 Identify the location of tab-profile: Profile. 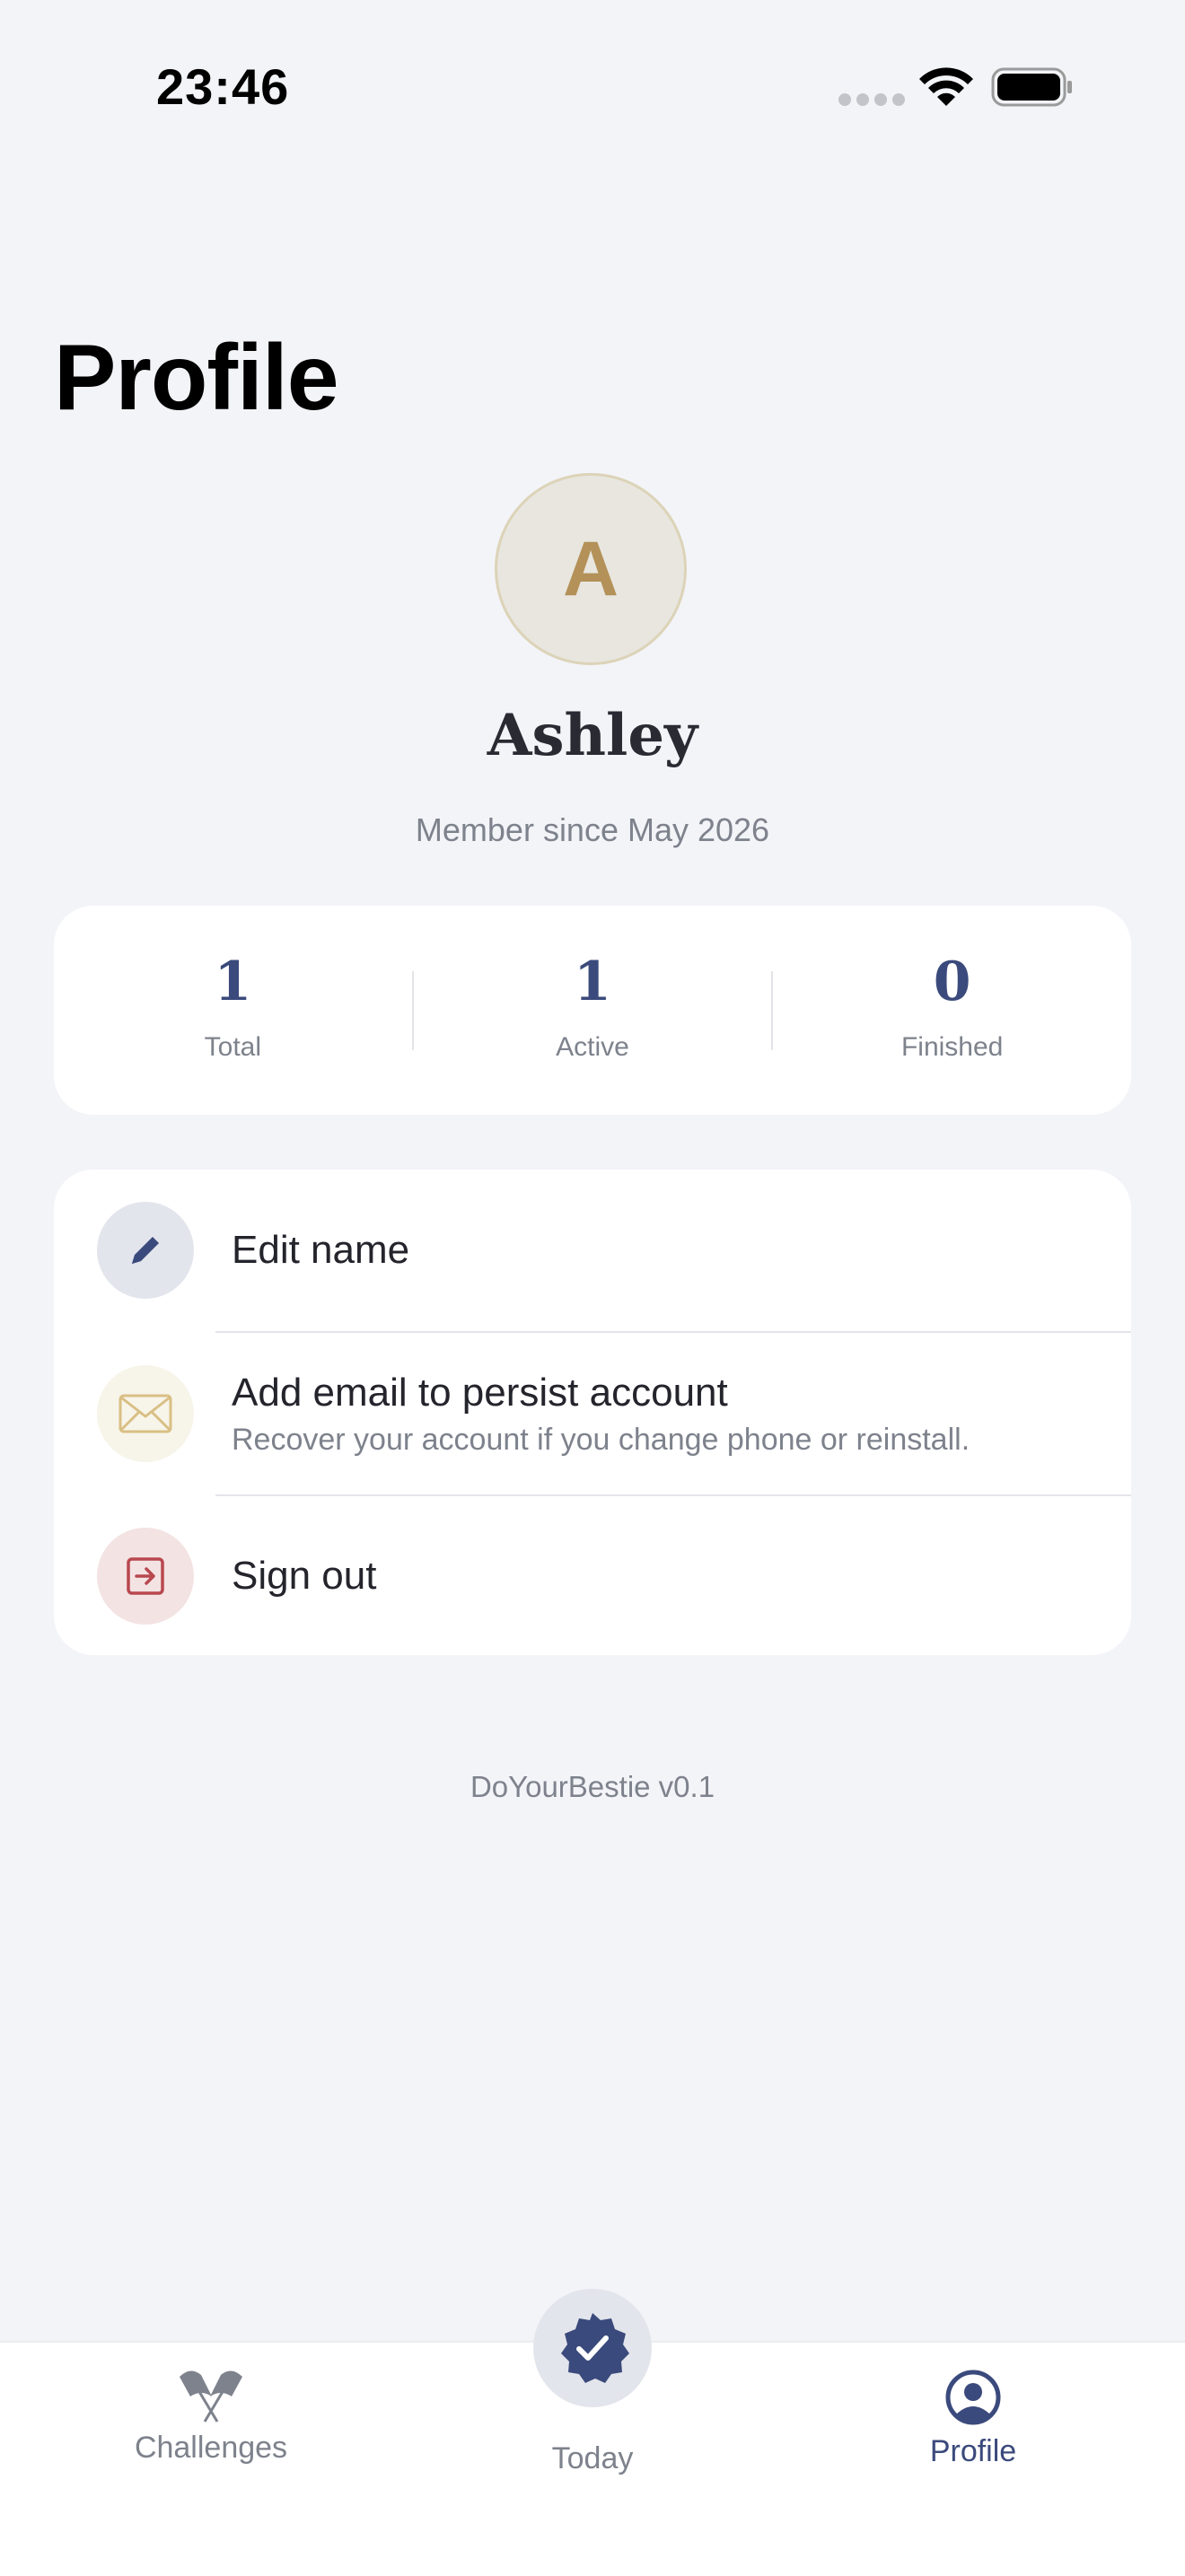
(973, 2406).